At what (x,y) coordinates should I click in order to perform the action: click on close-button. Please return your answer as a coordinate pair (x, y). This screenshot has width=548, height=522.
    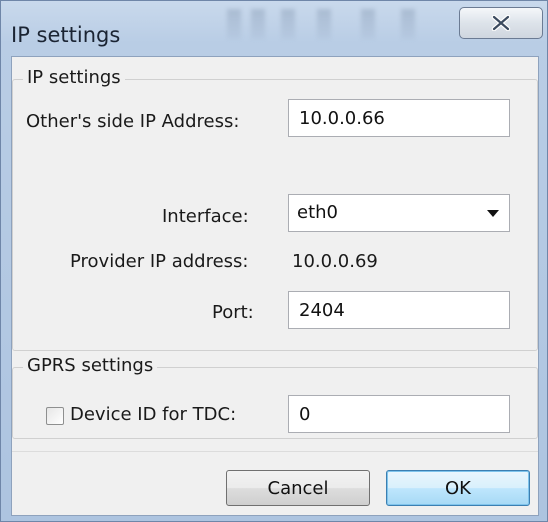
    Looking at the image, I should click on (501, 23).